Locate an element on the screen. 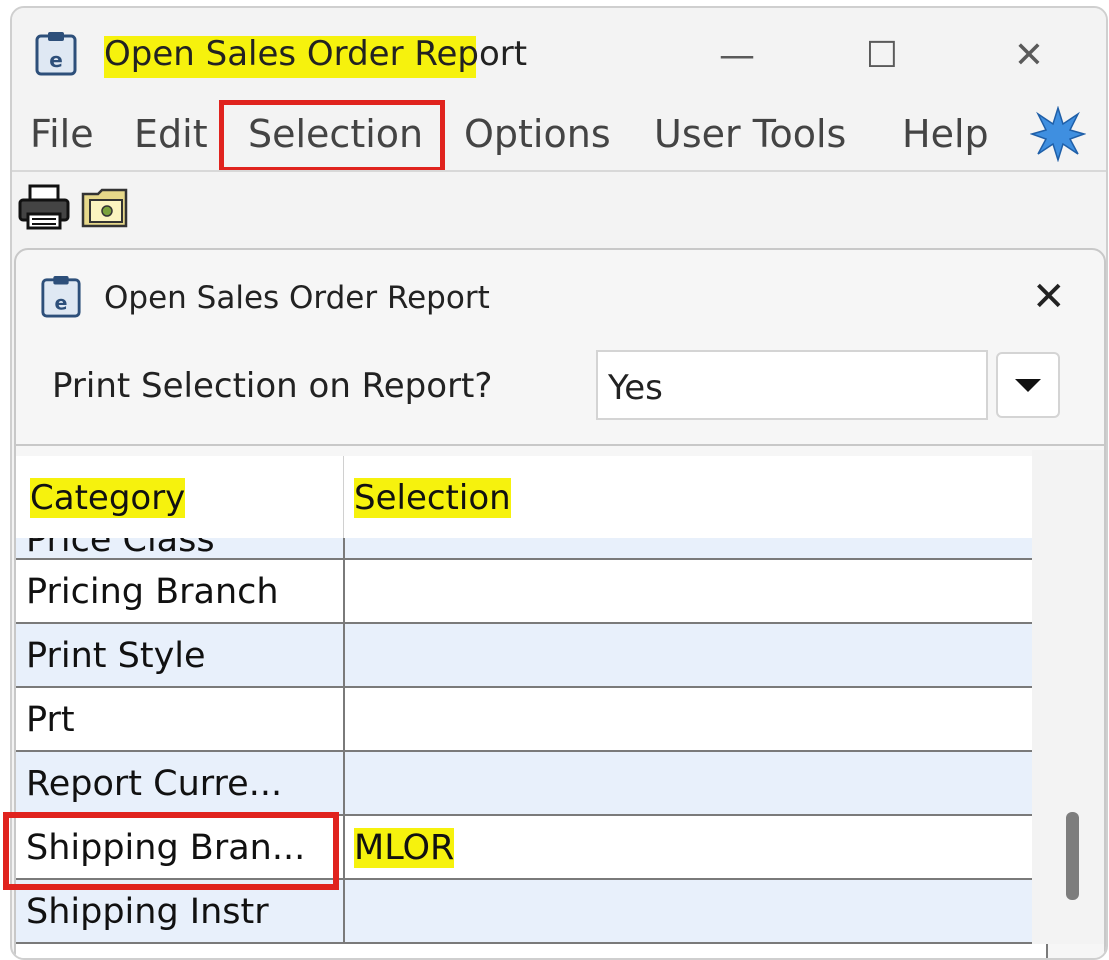 The width and height of the screenshot is (1109, 960). grid-divider is located at coordinates (560, 445).